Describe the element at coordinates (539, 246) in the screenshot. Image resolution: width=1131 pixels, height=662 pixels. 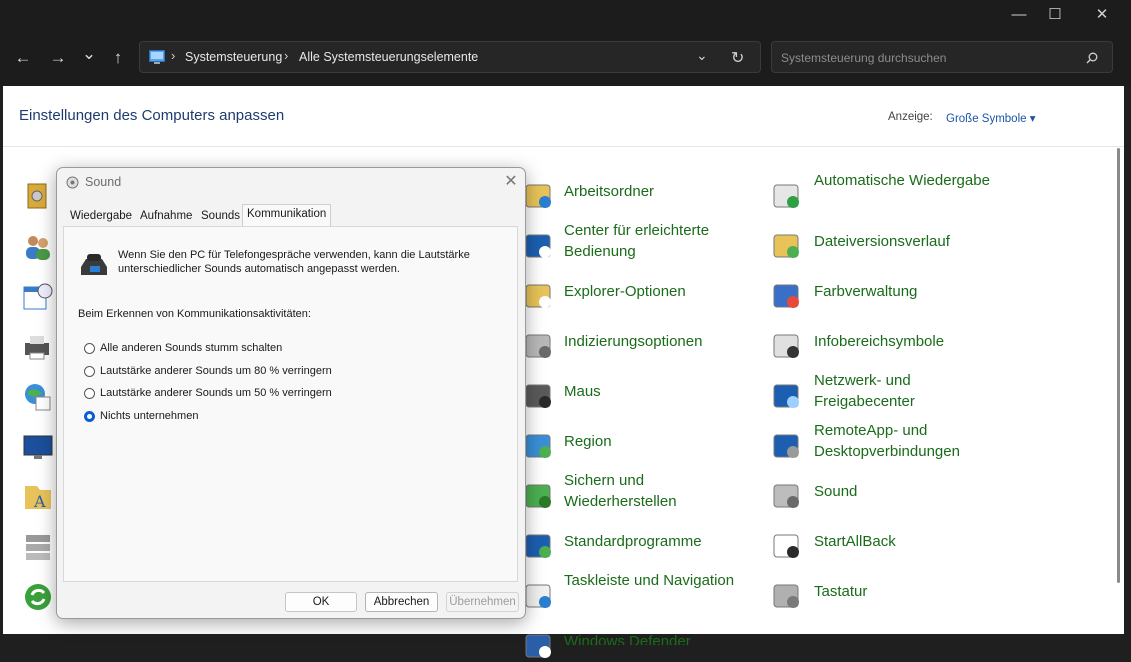
I see `ease-of-access-icon` at that location.